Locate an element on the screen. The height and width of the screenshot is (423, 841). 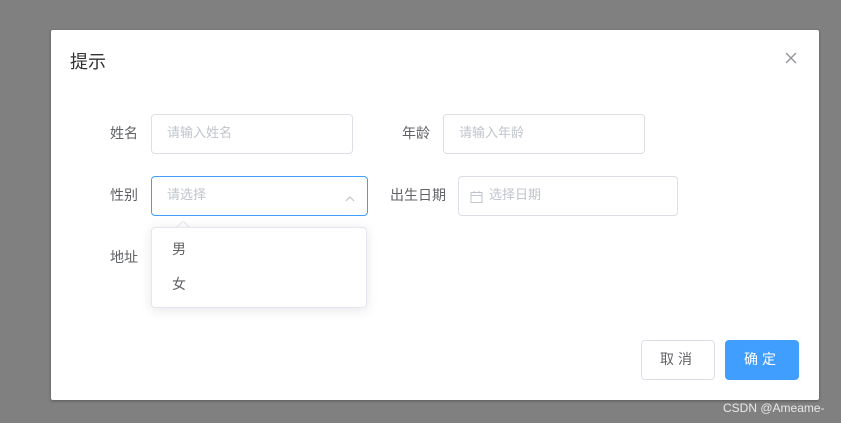
gender-placeholder: 请选择 is located at coordinates (187, 195).